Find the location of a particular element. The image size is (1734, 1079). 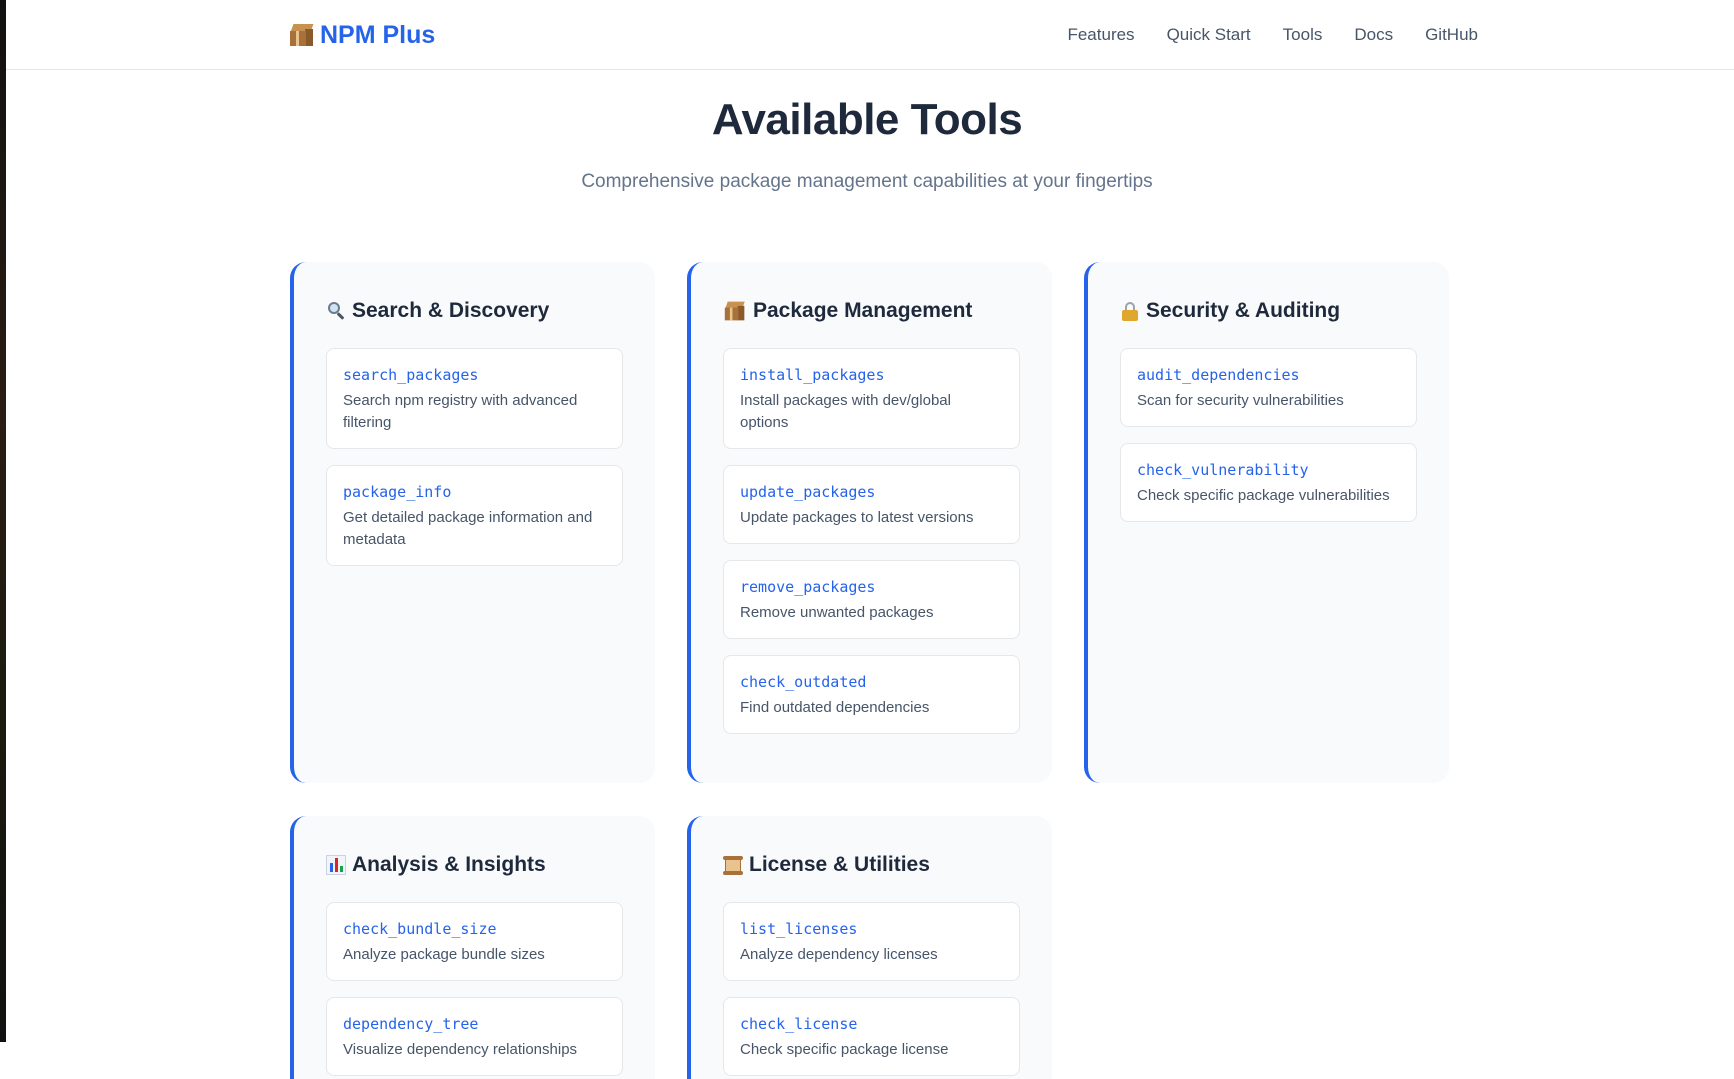

nav-link-docs: Docs is located at coordinates (1373, 35).